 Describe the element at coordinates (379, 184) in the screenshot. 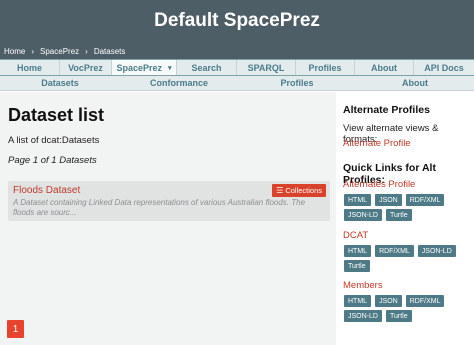

I see `alternates-profile-link: Alternates Profile` at that location.